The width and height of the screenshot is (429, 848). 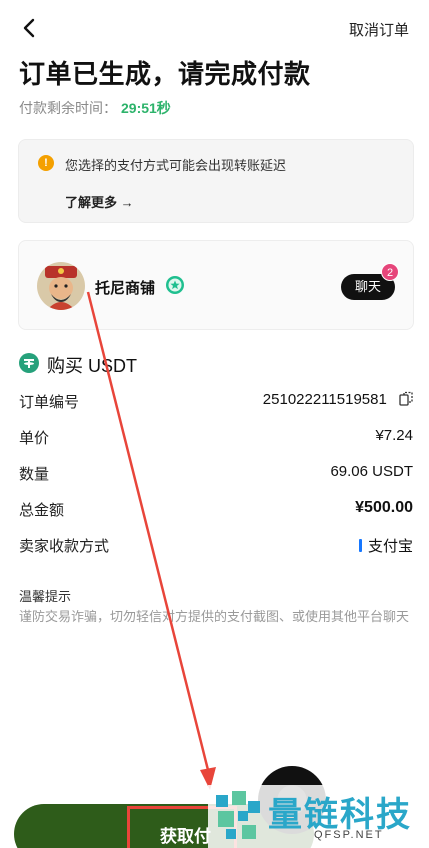 I want to click on verified-badge-icon, so click(x=175, y=285).